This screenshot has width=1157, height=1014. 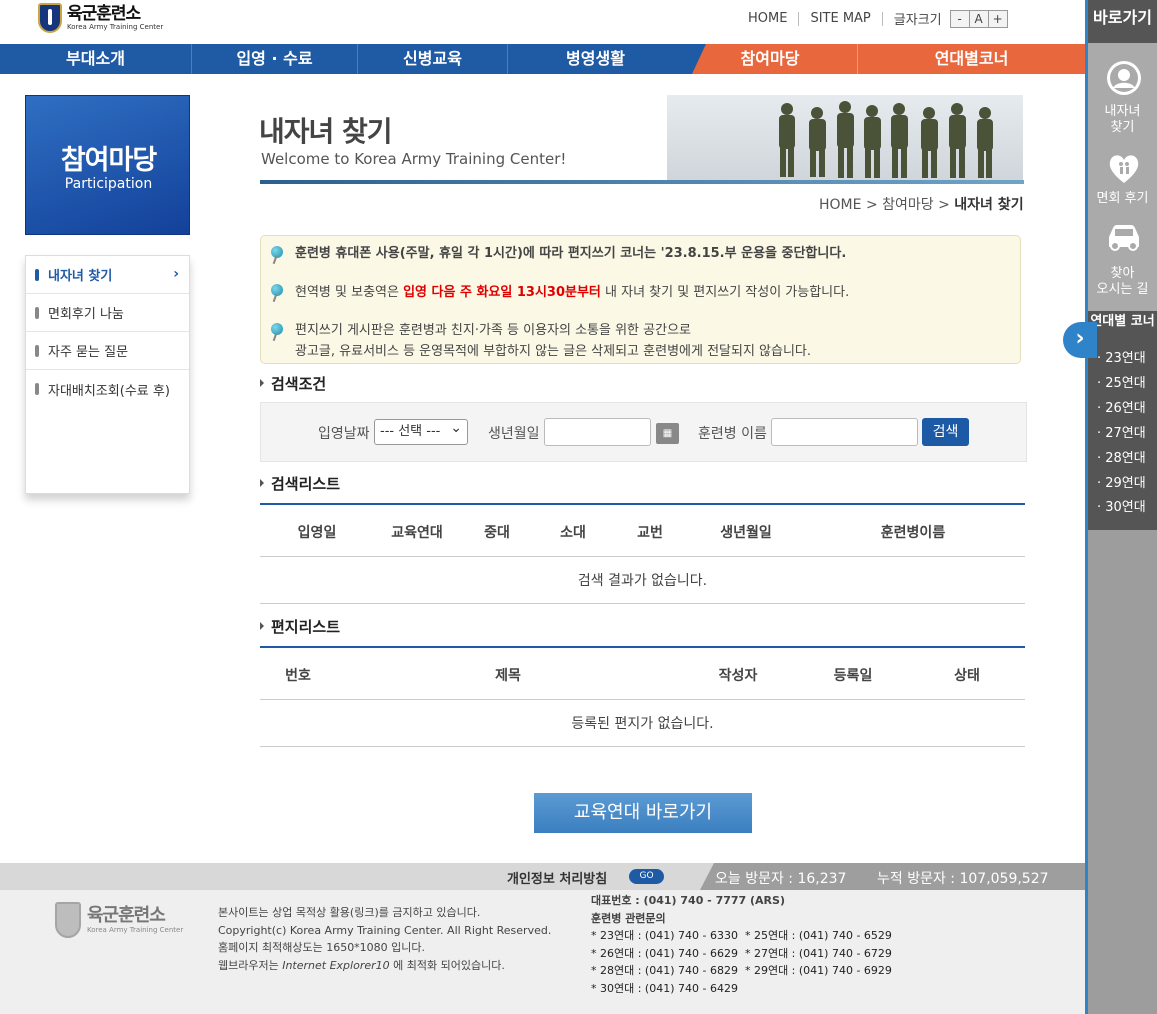 I want to click on car-icon, so click(x=1124, y=238).